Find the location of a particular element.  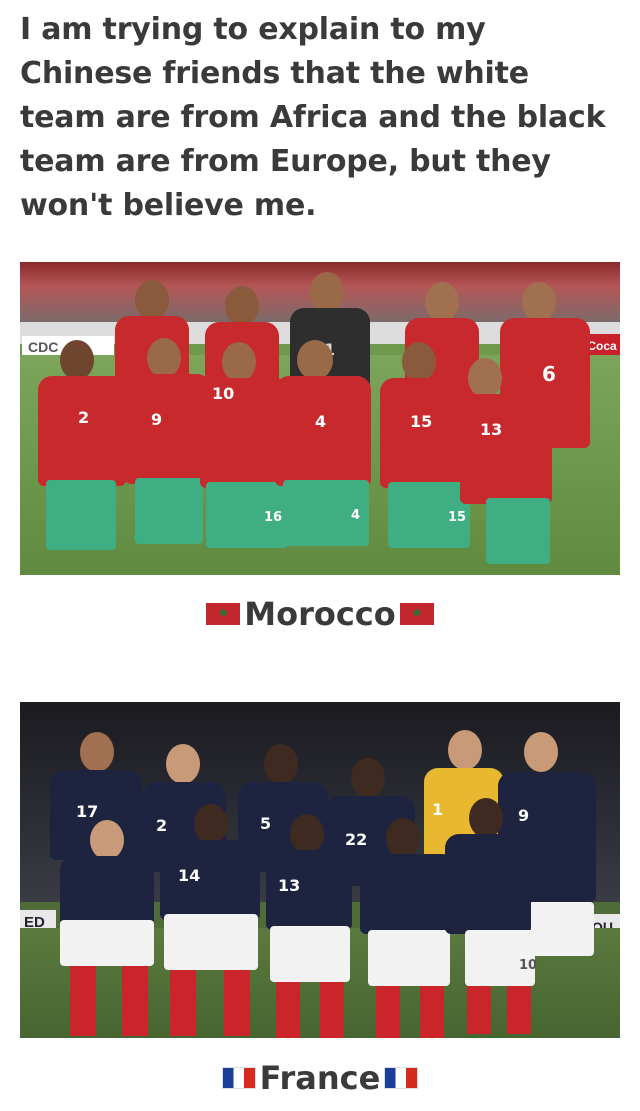

morocco-label: Morocco is located at coordinates (320, 614).